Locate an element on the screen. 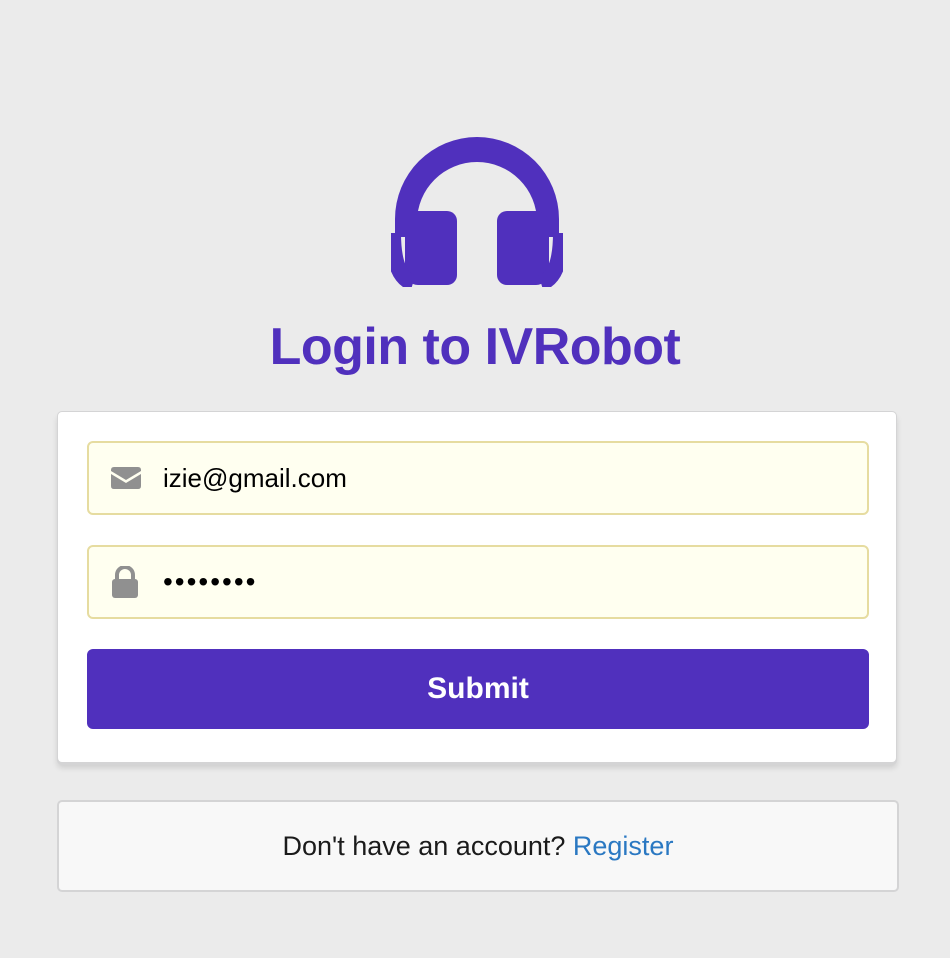 This screenshot has height=958, width=950. envelope-icon is located at coordinates (126, 478).